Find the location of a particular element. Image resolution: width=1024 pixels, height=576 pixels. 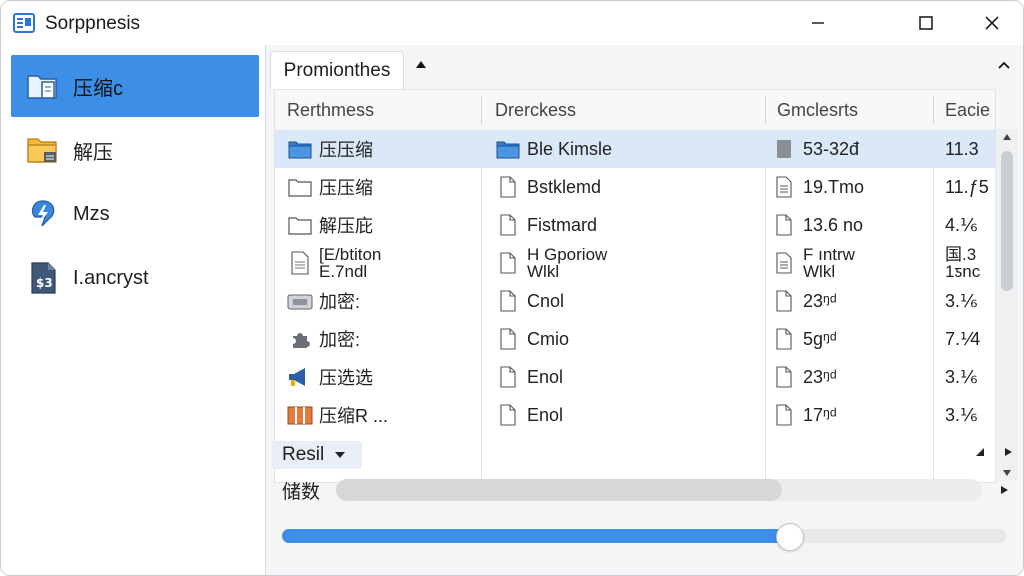

maximize-button is located at coordinates (926, 23).